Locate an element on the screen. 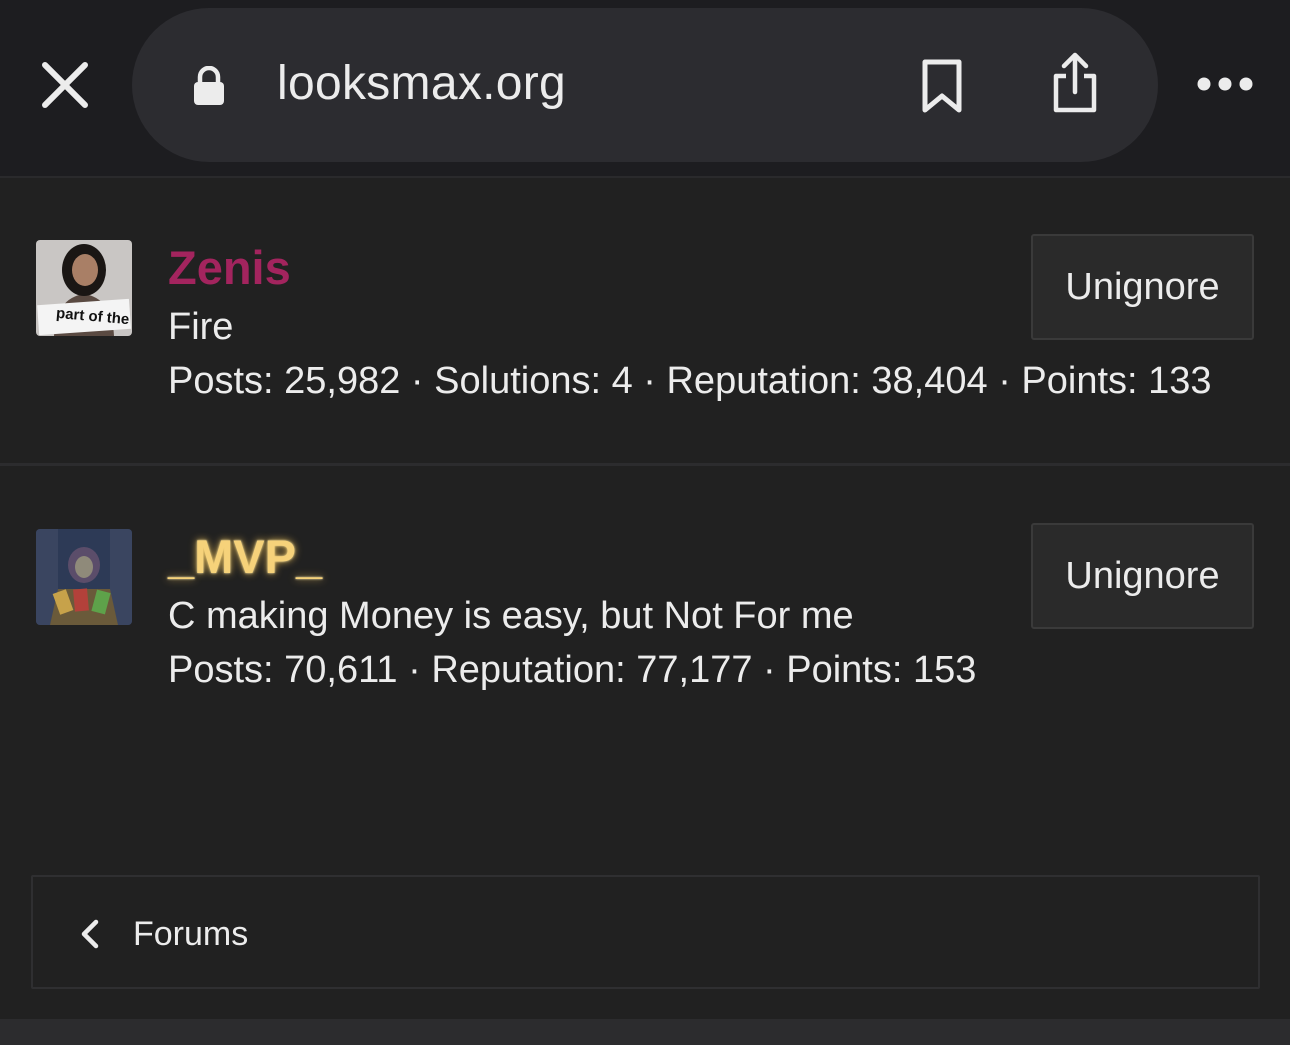  username: _MVP_ is located at coordinates (245, 556).